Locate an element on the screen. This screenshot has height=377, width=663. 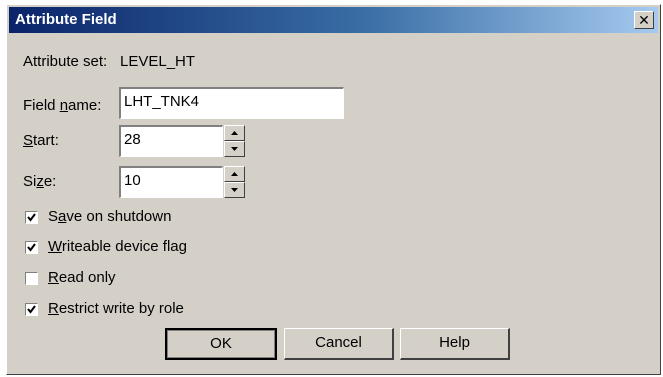
size-input: 10 is located at coordinates (171, 182).